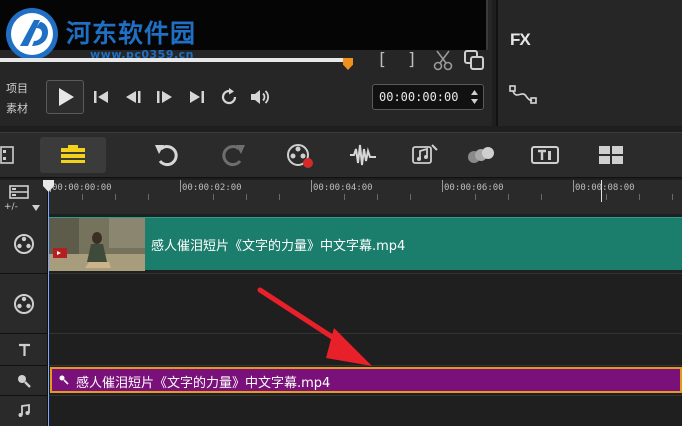 Image resolution: width=682 pixels, height=426 pixels. I want to click on go-to-start-icon, so click(101, 97).